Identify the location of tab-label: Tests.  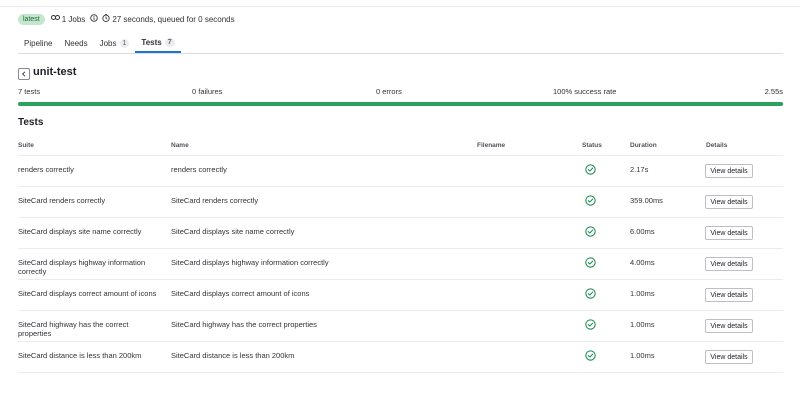
(151, 42).